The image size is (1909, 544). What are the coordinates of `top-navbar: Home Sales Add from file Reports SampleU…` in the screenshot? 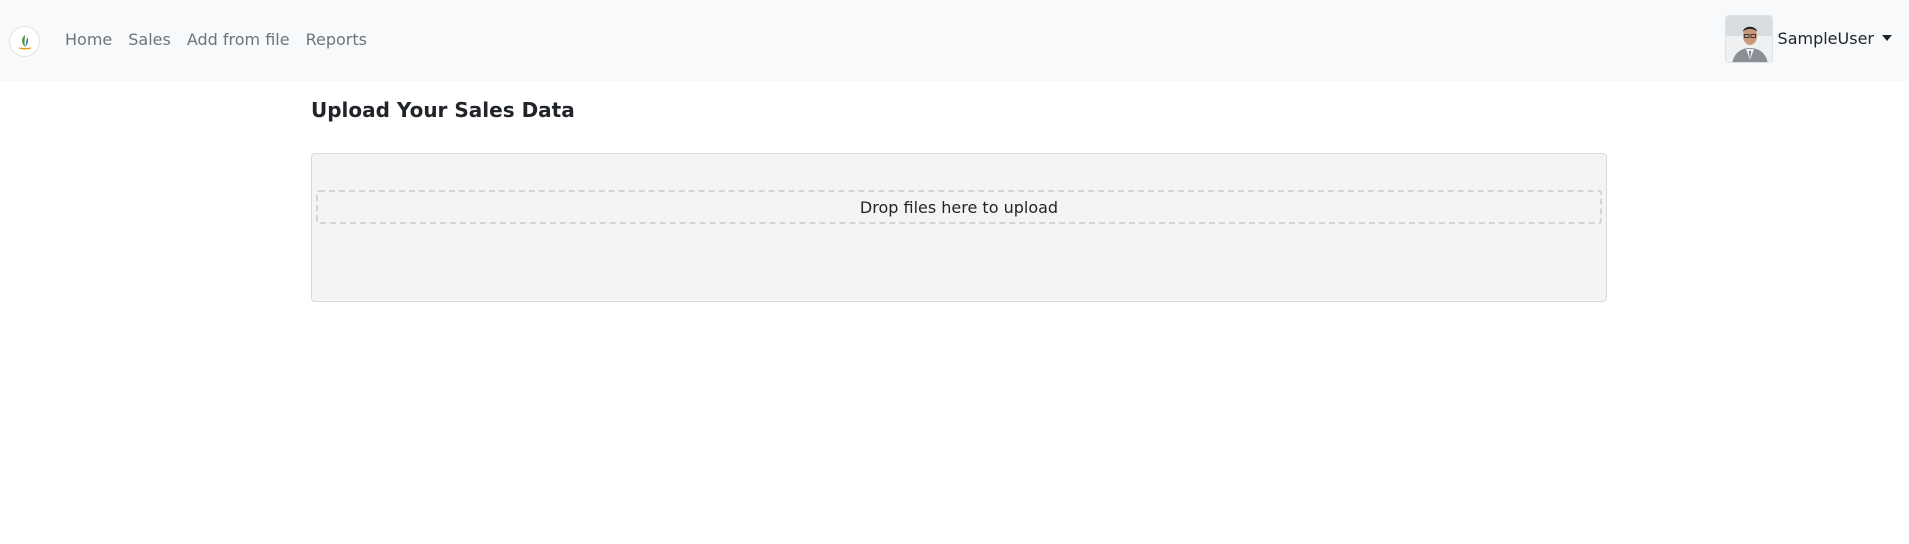 It's located at (954, 40).